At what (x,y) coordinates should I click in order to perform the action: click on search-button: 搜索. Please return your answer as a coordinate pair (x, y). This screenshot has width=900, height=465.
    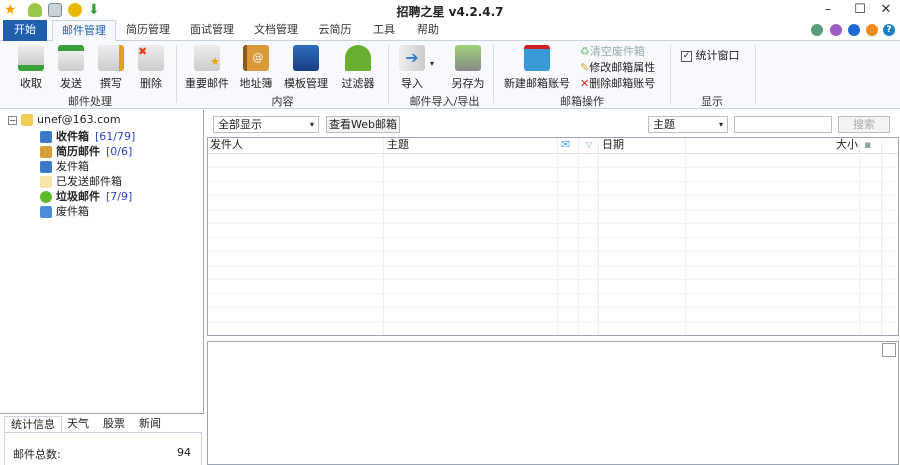
    Looking at the image, I should click on (864, 124).